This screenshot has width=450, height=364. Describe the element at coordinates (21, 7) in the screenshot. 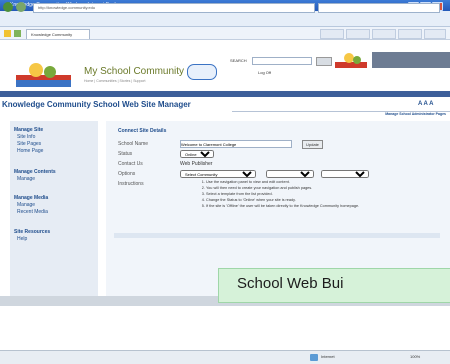

I see `forward-icon` at that location.